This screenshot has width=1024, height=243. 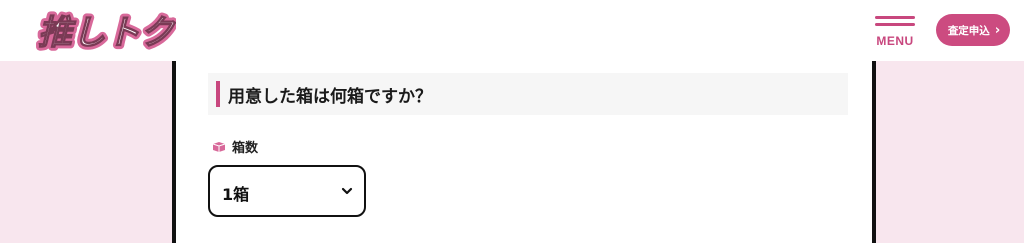 I want to click on chevron-down-icon, so click(x=347, y=191).